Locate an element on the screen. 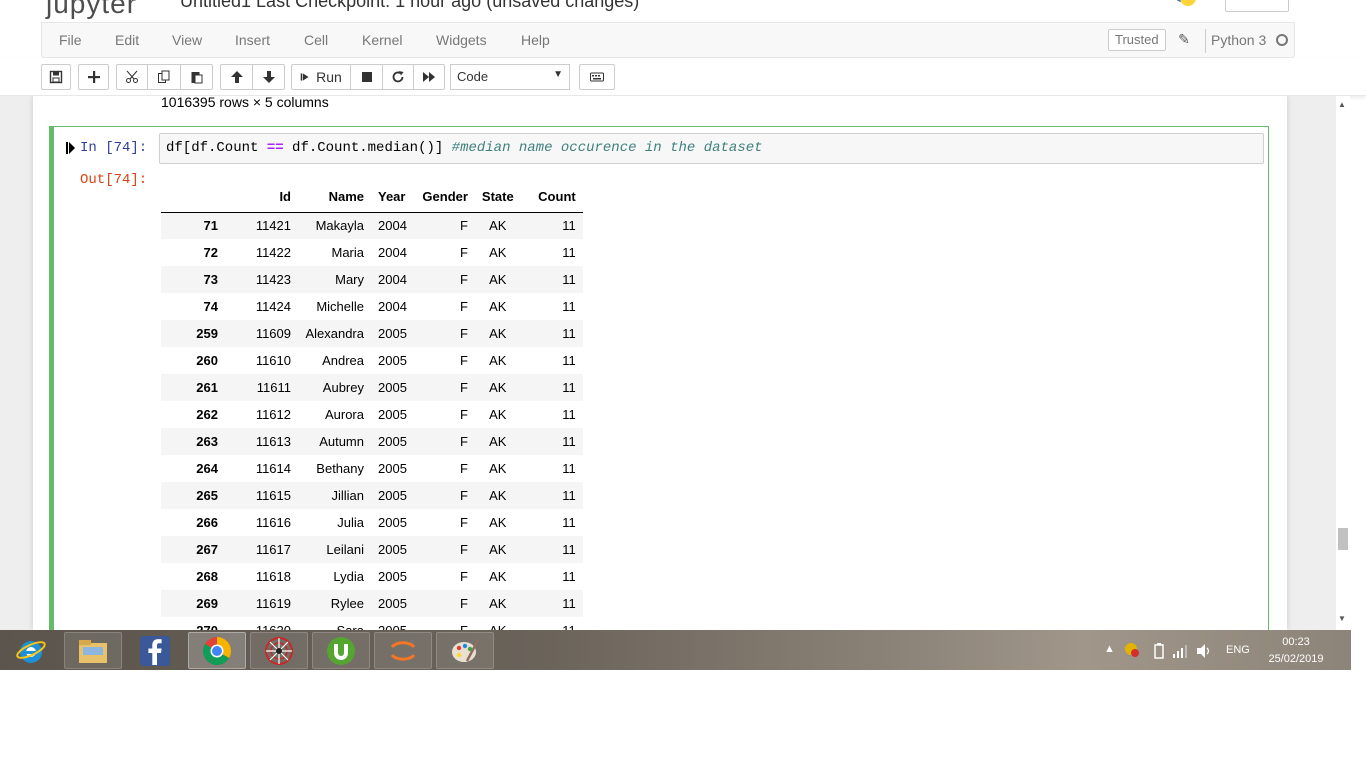  taskbar-facebook is located at coordinates (155, 650).